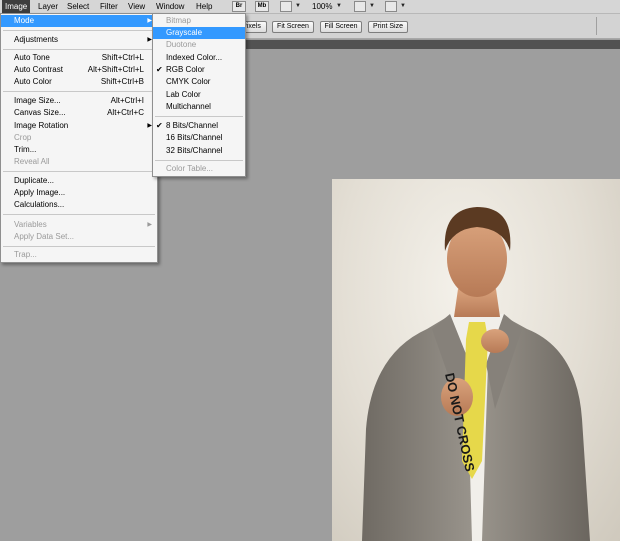  What do you see at coordinates (372, 6) in the screenshot?
I see `arrange-caret-icon: ▼` at bounding box center [372, 6].